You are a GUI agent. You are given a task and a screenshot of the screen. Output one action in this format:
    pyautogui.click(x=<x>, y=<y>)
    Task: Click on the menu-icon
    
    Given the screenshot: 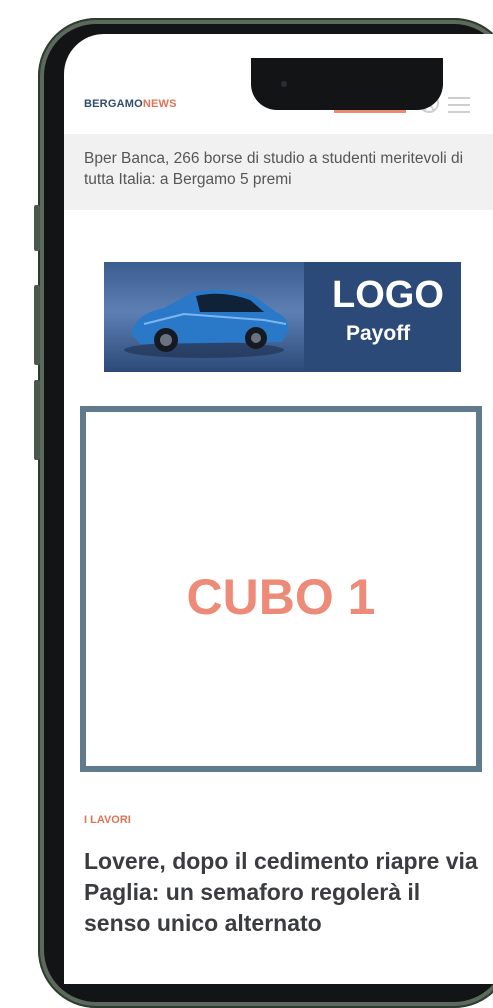 What is the action you would take?
    pyautogui.click(x=459, y=105)
    